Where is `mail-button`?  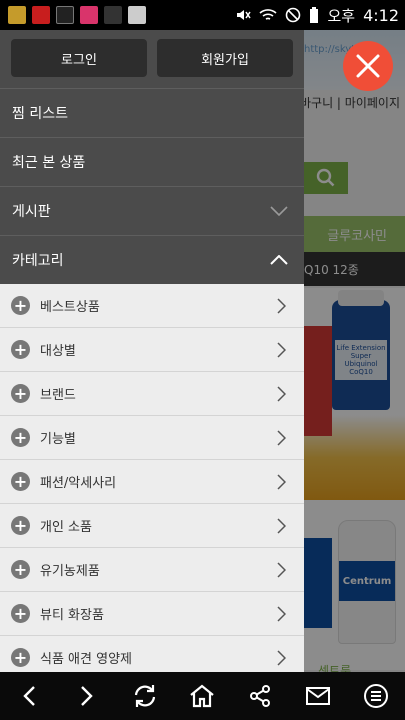 mail-button is located at coordinates (318, 696).